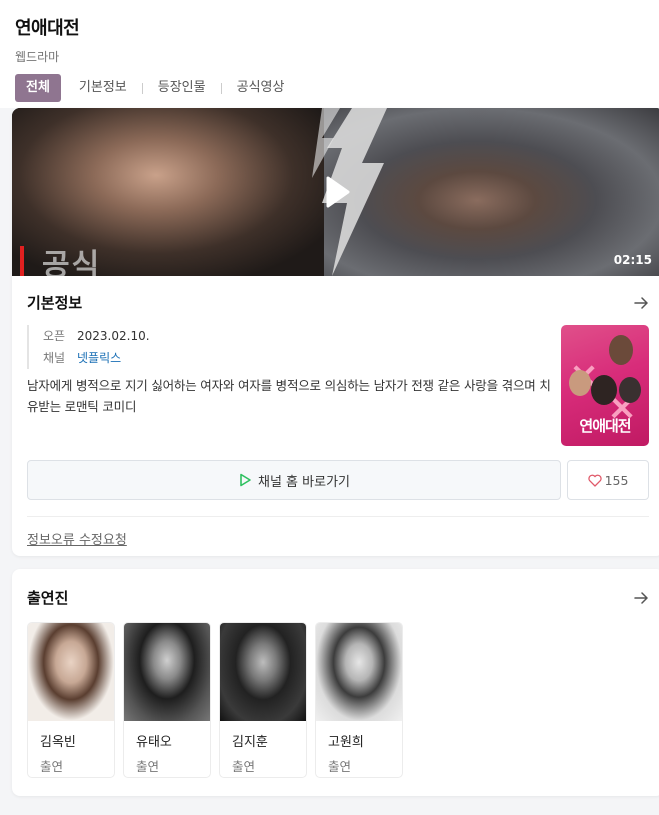 This screenshot has height=815, width=659. I want to click on cast-member: 고원희 출연, so click(359, 700).